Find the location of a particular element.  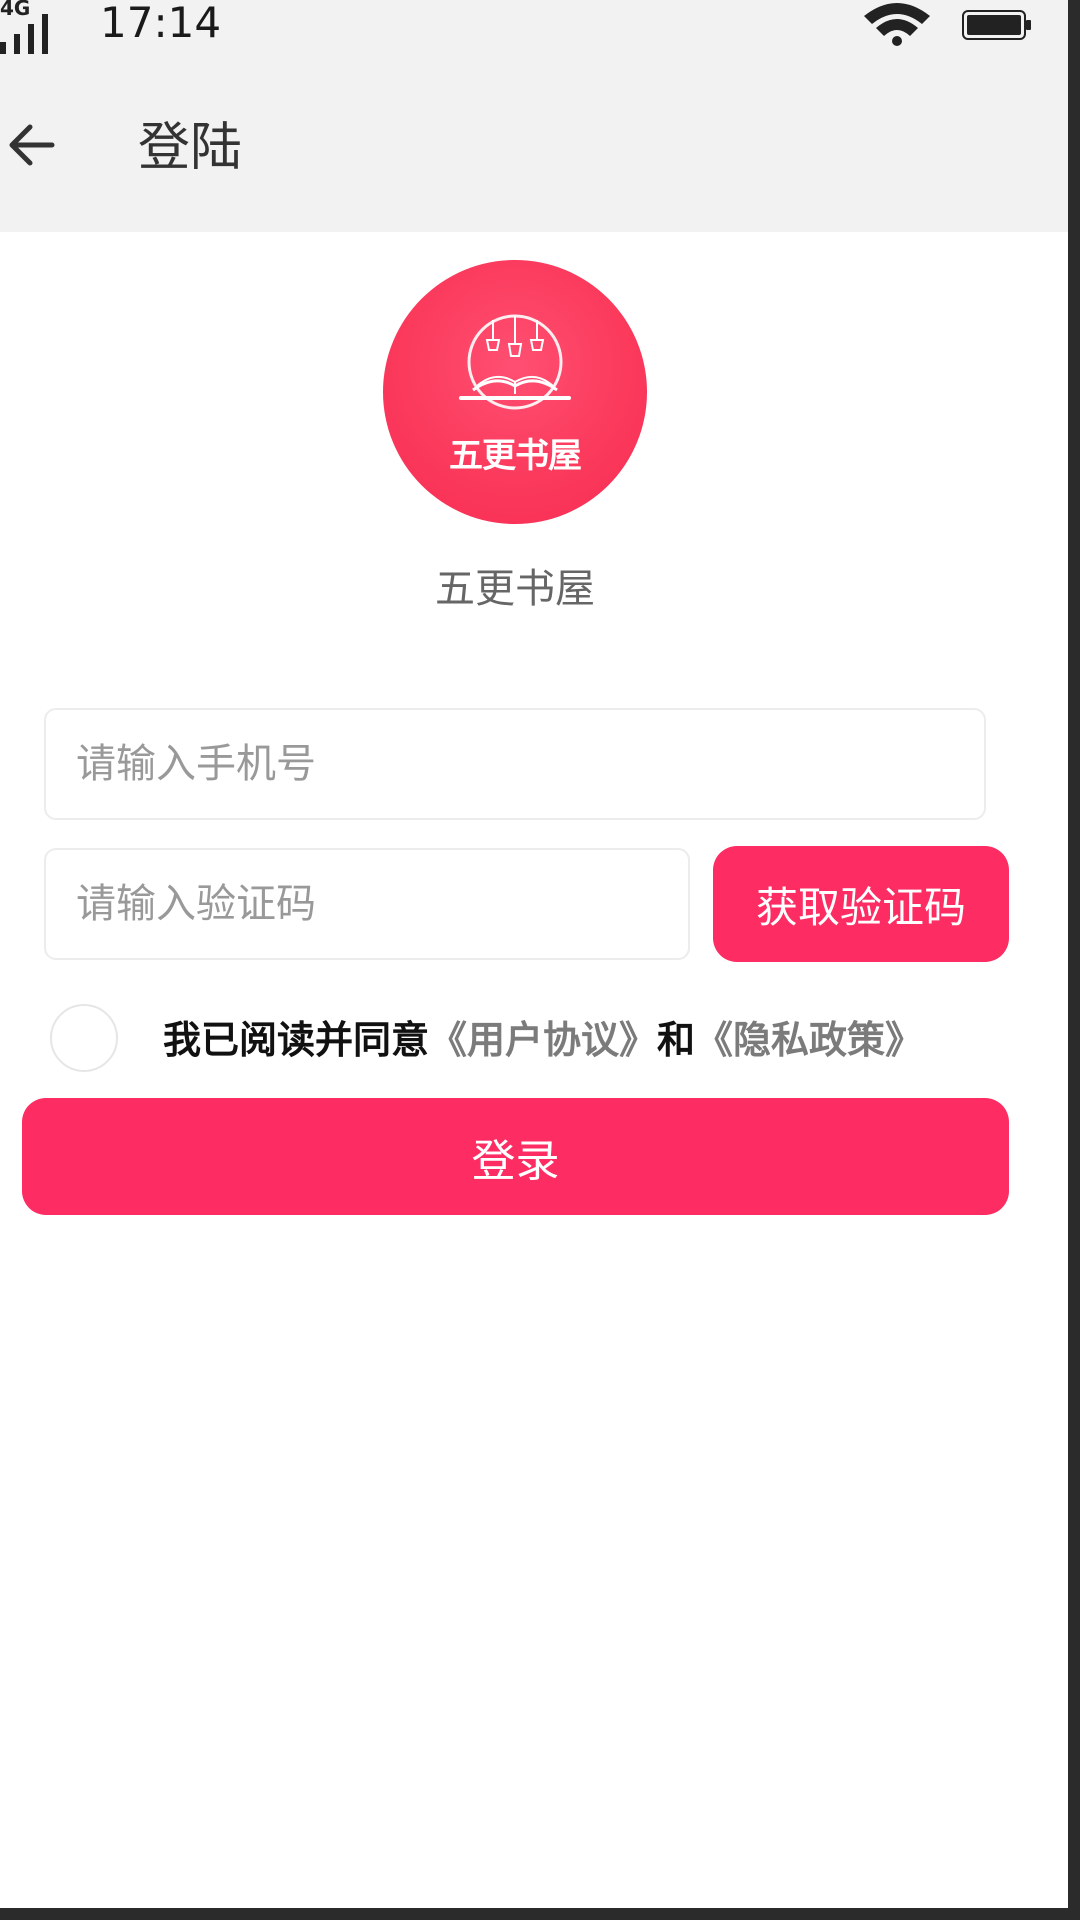

wifi-icon is located at coordinates (897, 24).